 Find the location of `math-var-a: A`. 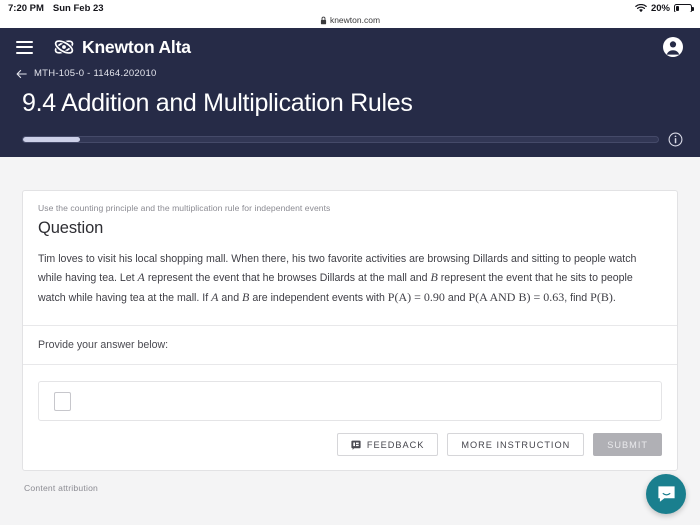

math-var-a: A is located at coordinates (141, 277).